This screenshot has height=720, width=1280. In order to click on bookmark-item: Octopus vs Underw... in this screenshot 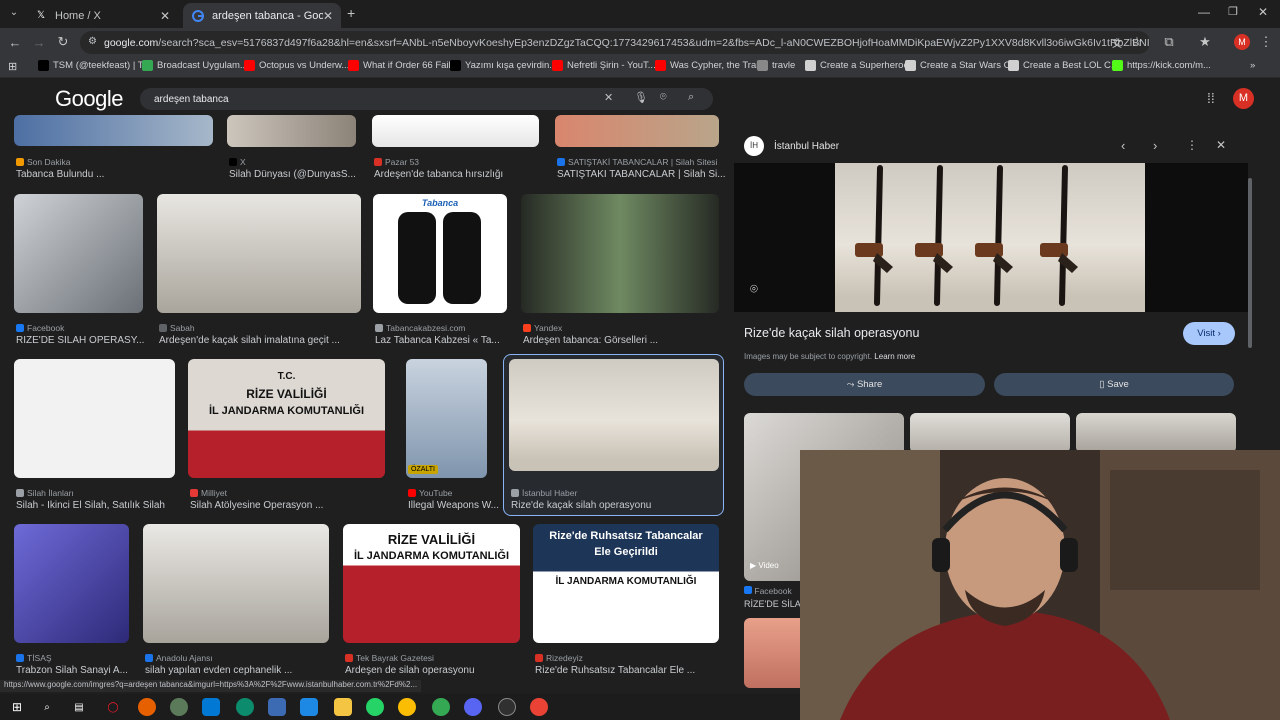, I will do `click(296, 65)`.